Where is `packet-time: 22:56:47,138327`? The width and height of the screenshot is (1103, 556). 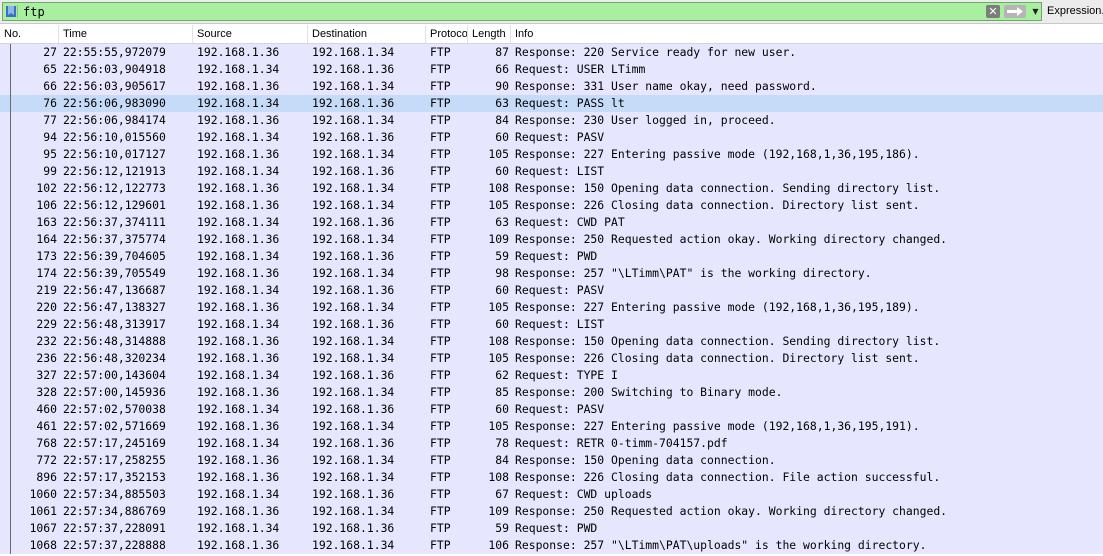 packet-time: 22:56:47,138327 is located at coordinates (114, 307).